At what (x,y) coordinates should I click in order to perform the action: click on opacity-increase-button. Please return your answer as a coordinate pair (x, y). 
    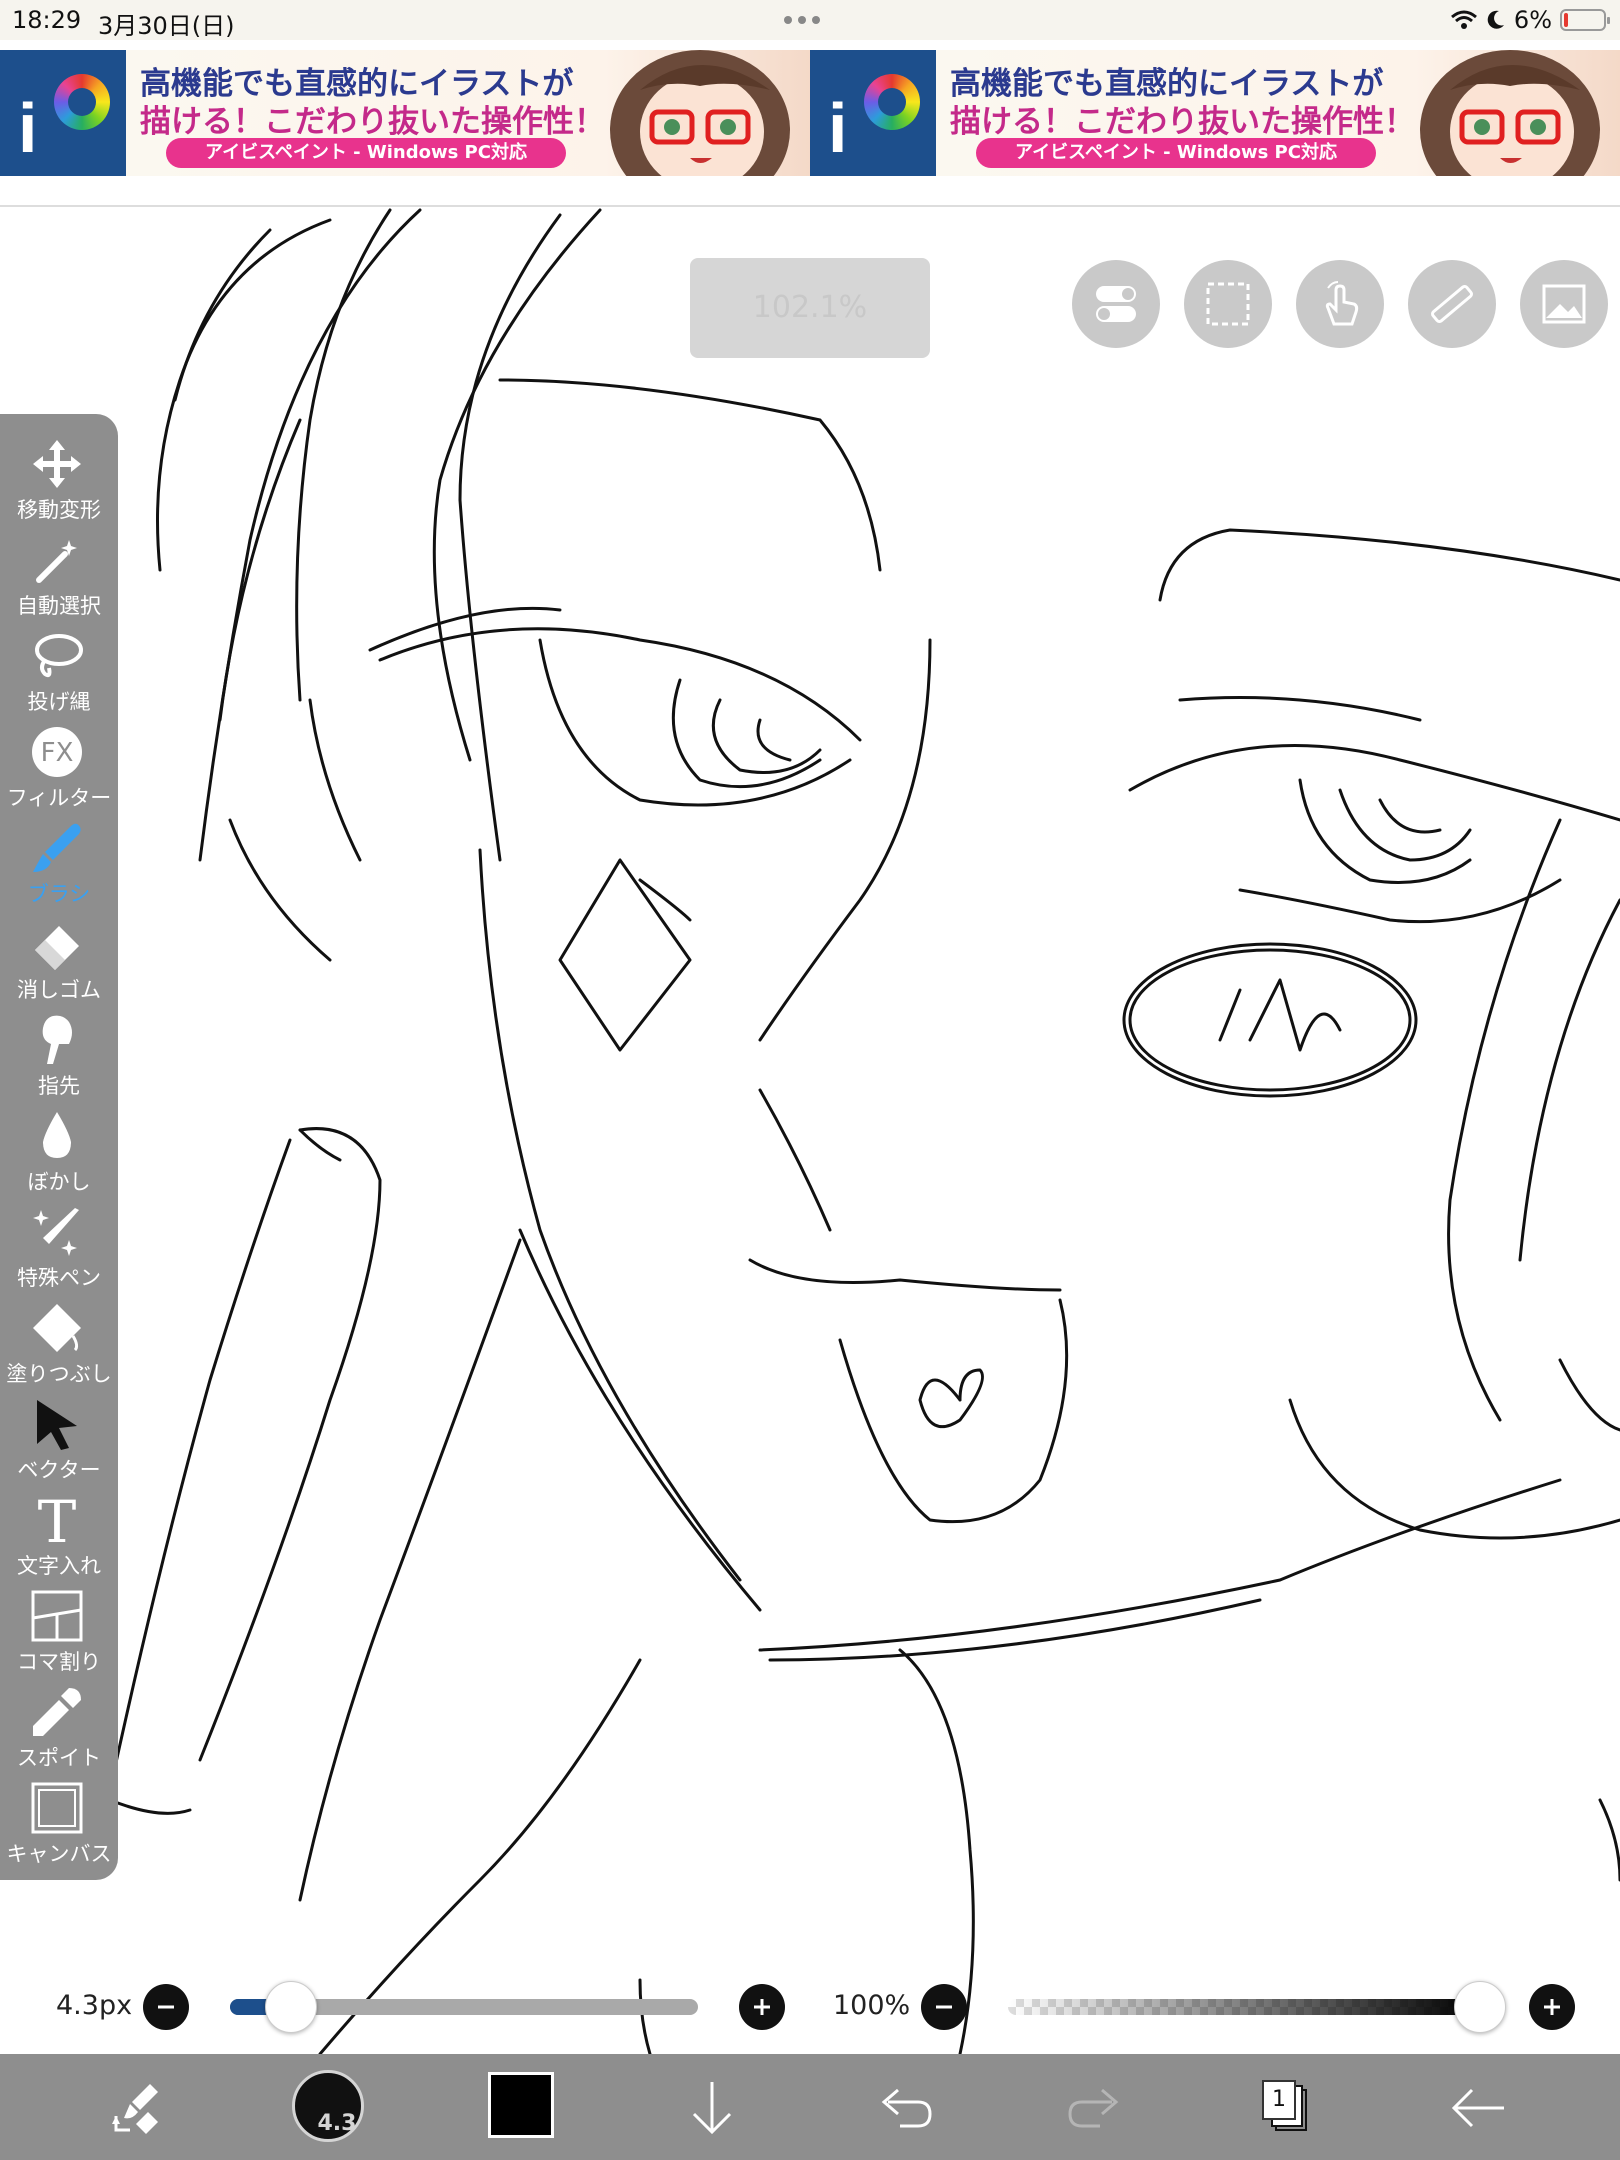
    Looking at the image, I should click on (1552, 2007).